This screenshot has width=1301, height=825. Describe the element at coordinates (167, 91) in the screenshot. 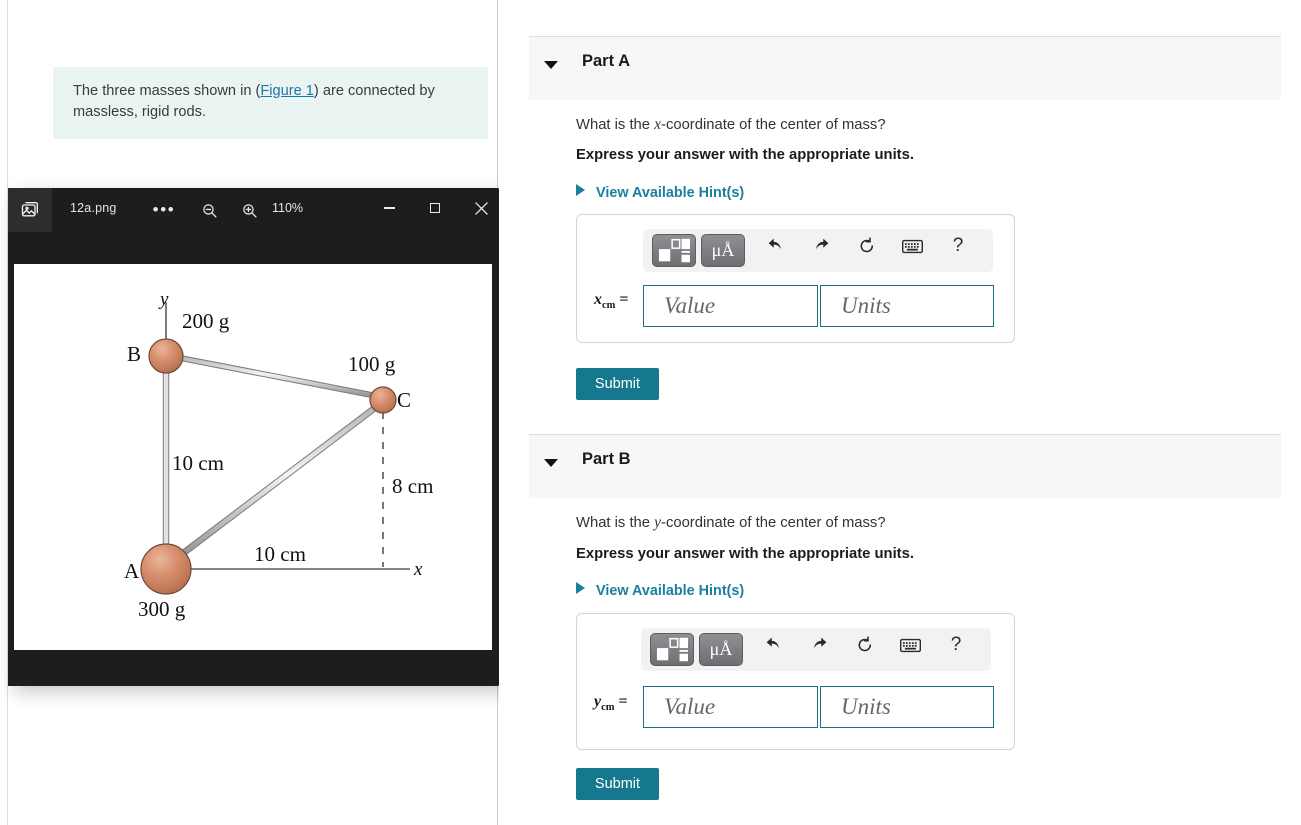

I see `problem-text-before: The three masses shown in (` at that location.